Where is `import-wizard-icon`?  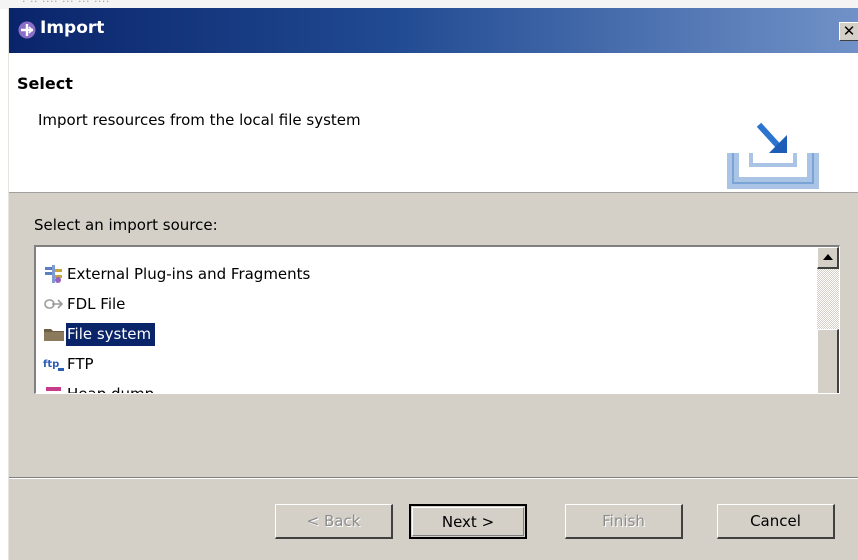 import-wizard-icon is located at coordinates (773, 155).